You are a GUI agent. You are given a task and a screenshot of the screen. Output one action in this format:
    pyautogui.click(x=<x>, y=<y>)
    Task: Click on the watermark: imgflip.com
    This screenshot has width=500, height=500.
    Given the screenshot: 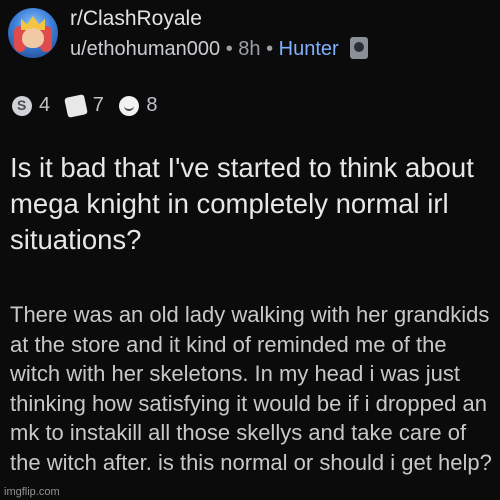 What is the action you would take?
    pyautogui.click(x=32, y=492)
    